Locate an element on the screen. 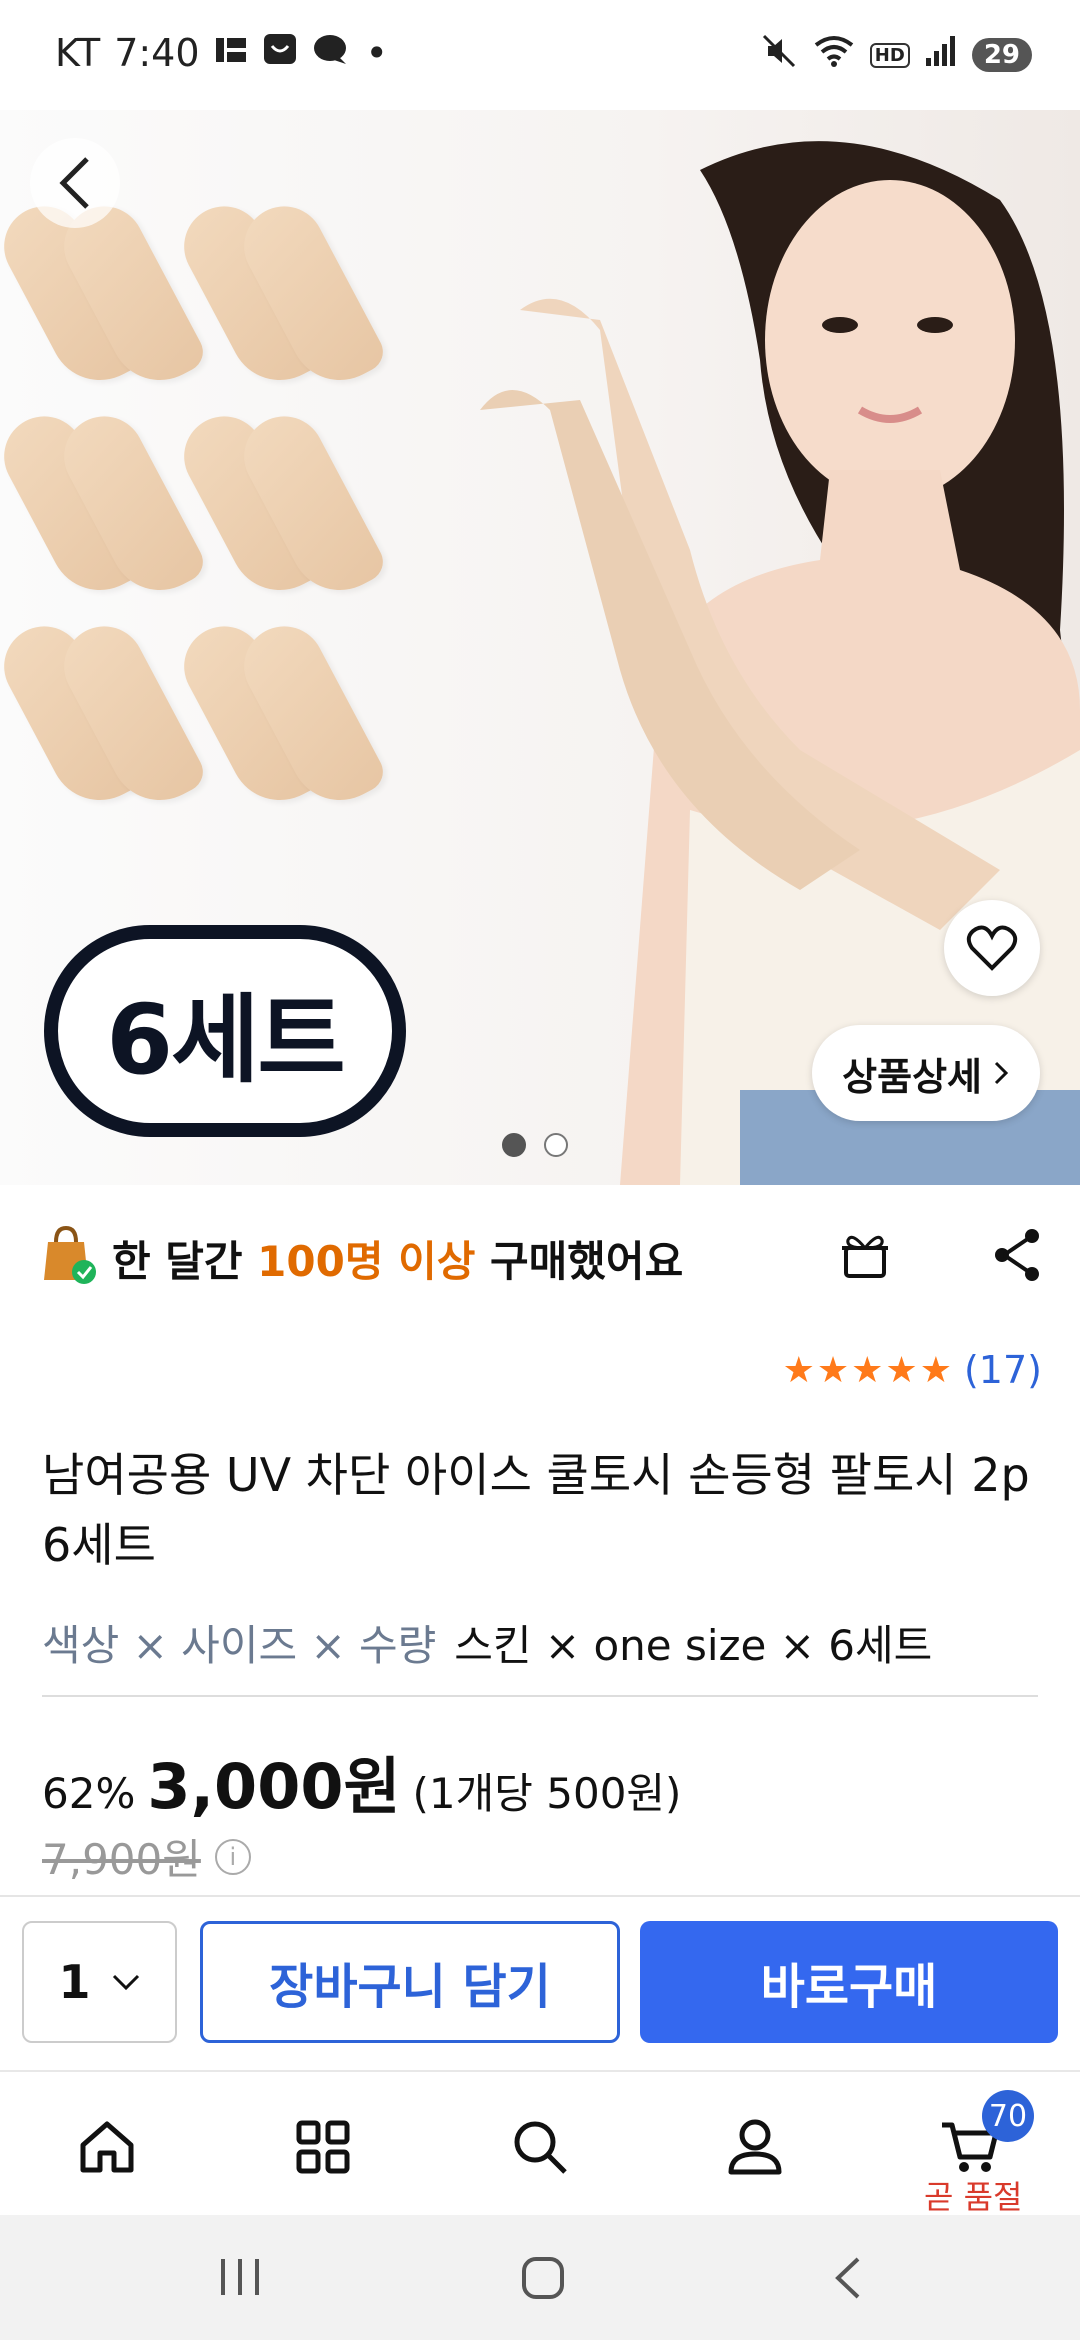 The height and width of the screenshot is (2340, 1080). status-bar: KT 7:40 • HD 29 is located at coordinates (540, 55).